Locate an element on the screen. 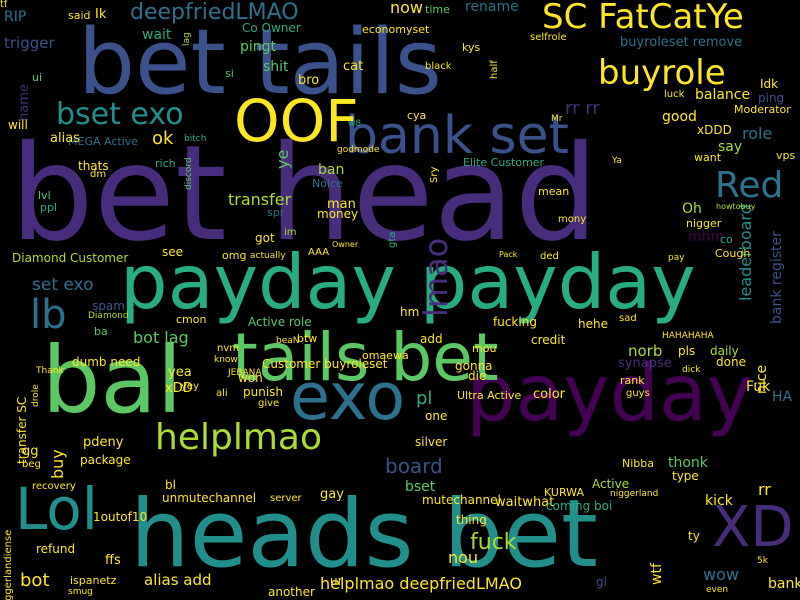 The image size is (800, 600). cloud-word: balance is located at coordinates (723, 95).